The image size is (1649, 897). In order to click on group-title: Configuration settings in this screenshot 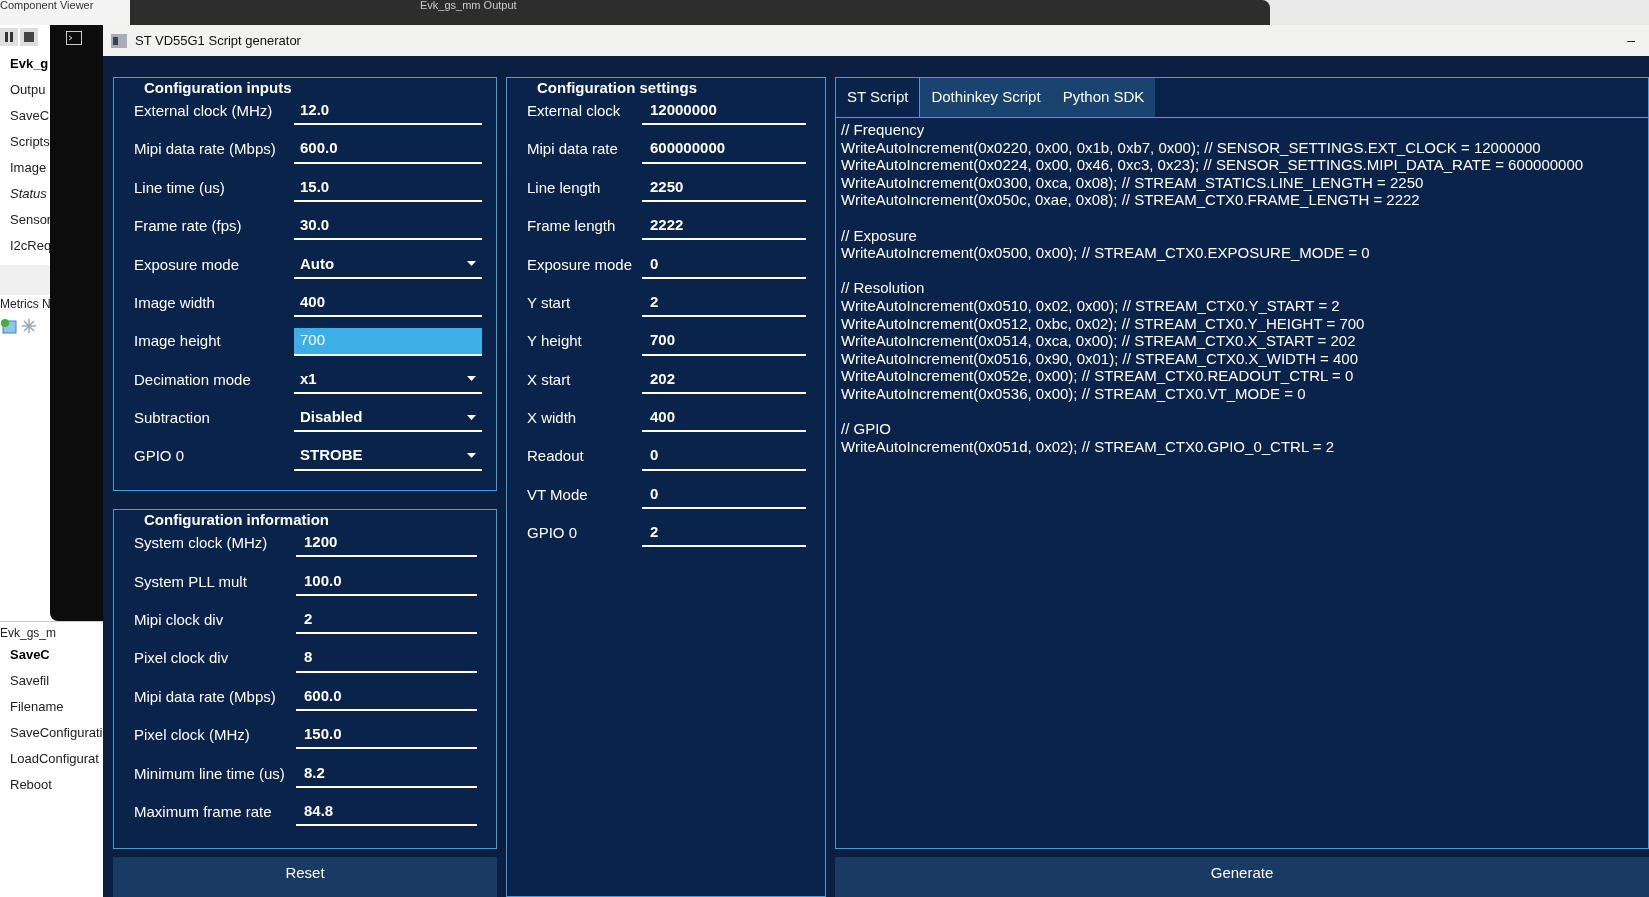, I will do `click(617, 88)`.